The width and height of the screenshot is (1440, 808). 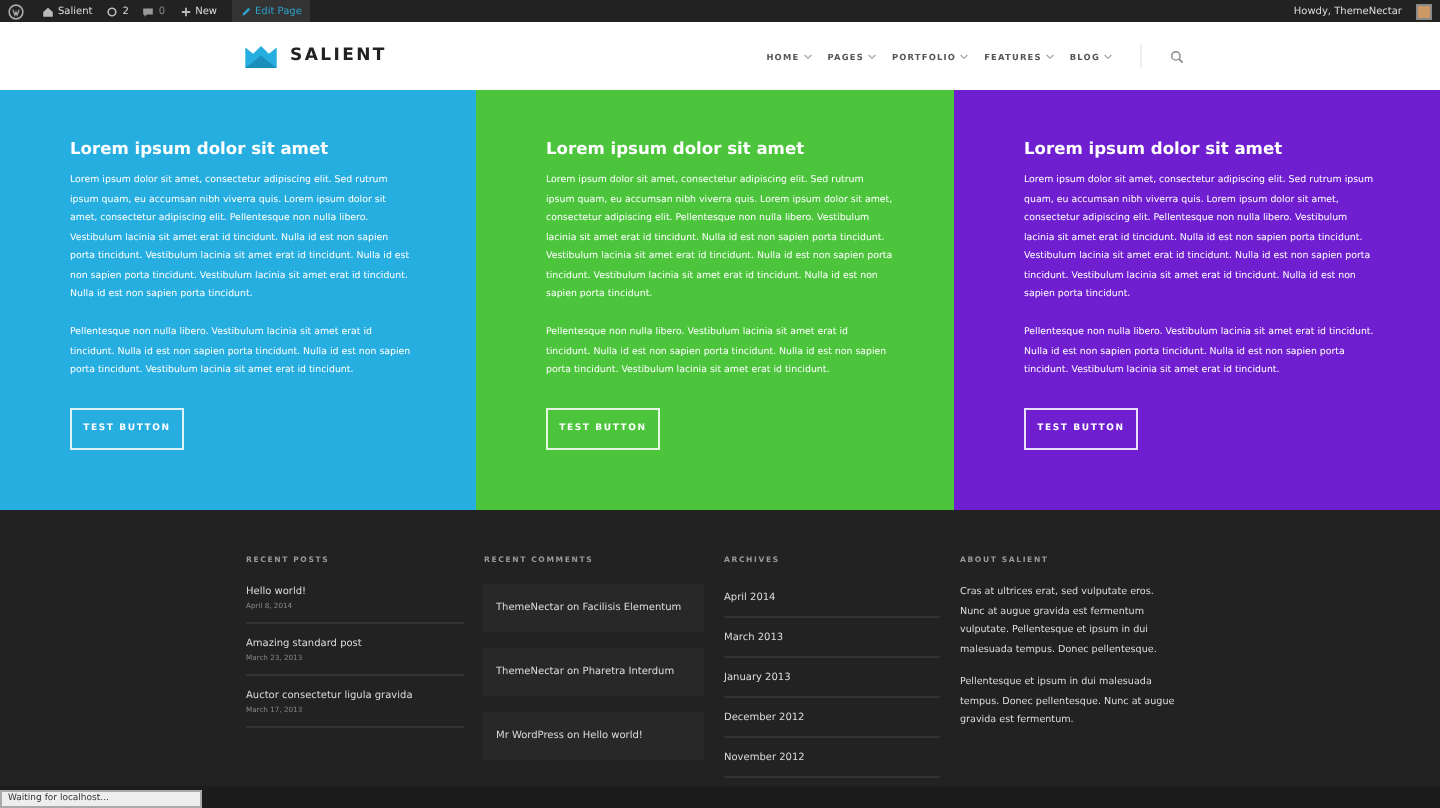 What do you see at coordinates (112, 11) in the screenshot?
I see `refresh-icon` at bounding box center [112, 11].